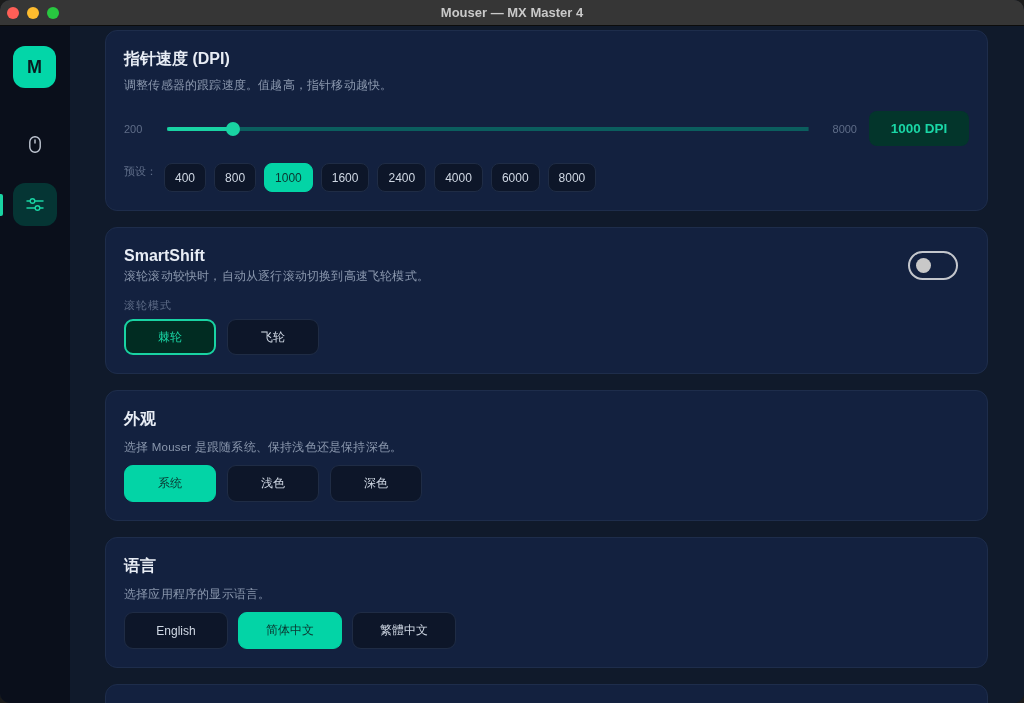 The width and height of the screenshot is (1024, 703). I want to click on preset-button: 8000, so click(572, 177).